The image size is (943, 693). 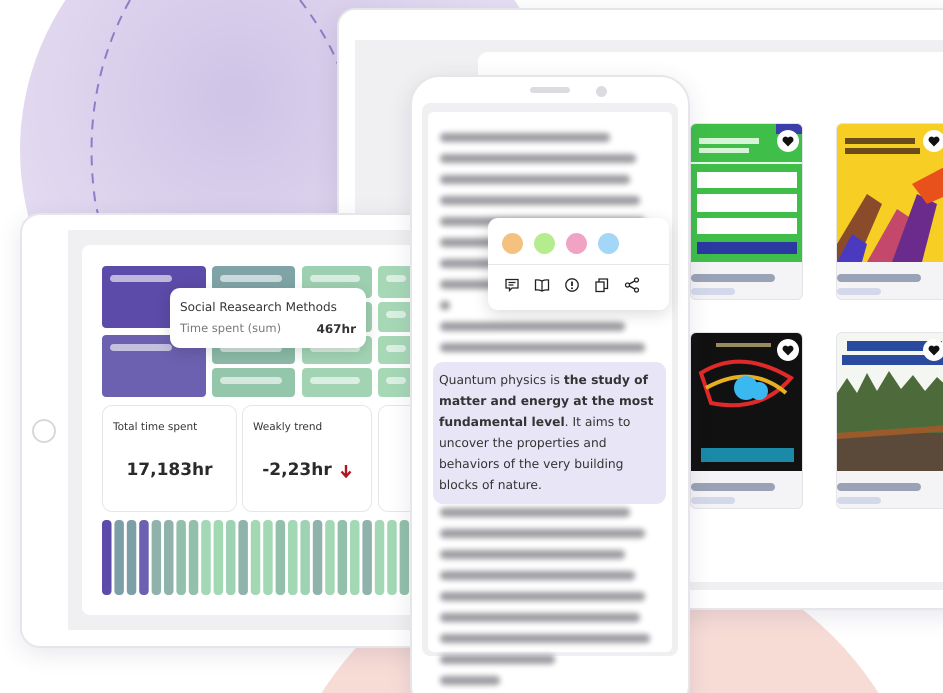 I want to click on stat-label: Total time spent, so click(x=155, y=427).